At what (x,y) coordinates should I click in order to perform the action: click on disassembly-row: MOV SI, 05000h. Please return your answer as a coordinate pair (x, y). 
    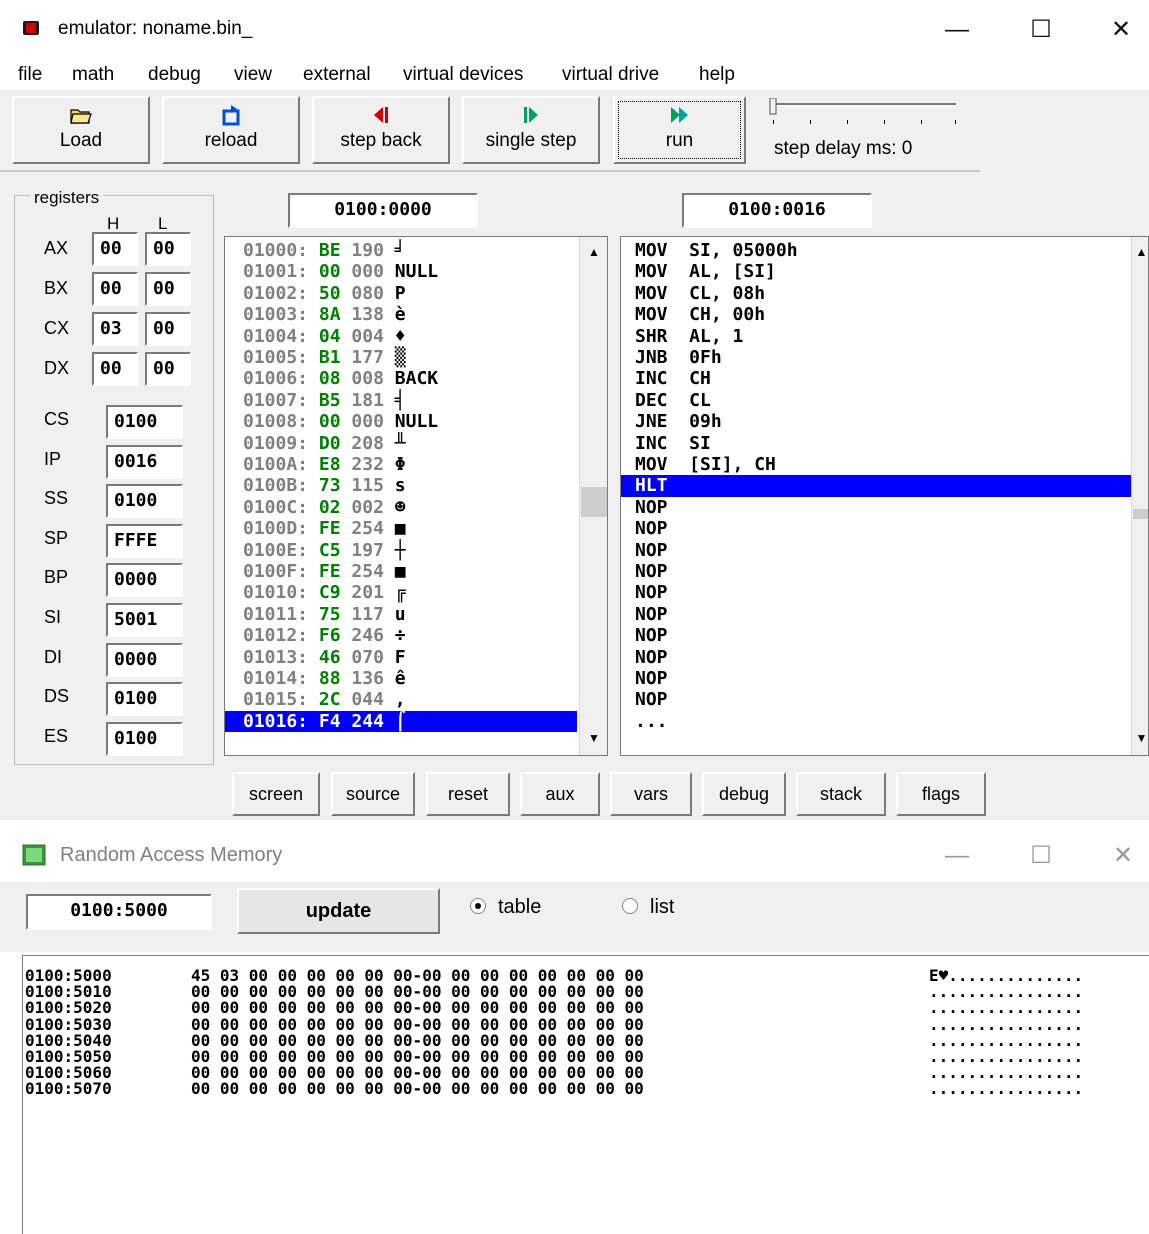
    Looking at the image, I should click on (876, 250).